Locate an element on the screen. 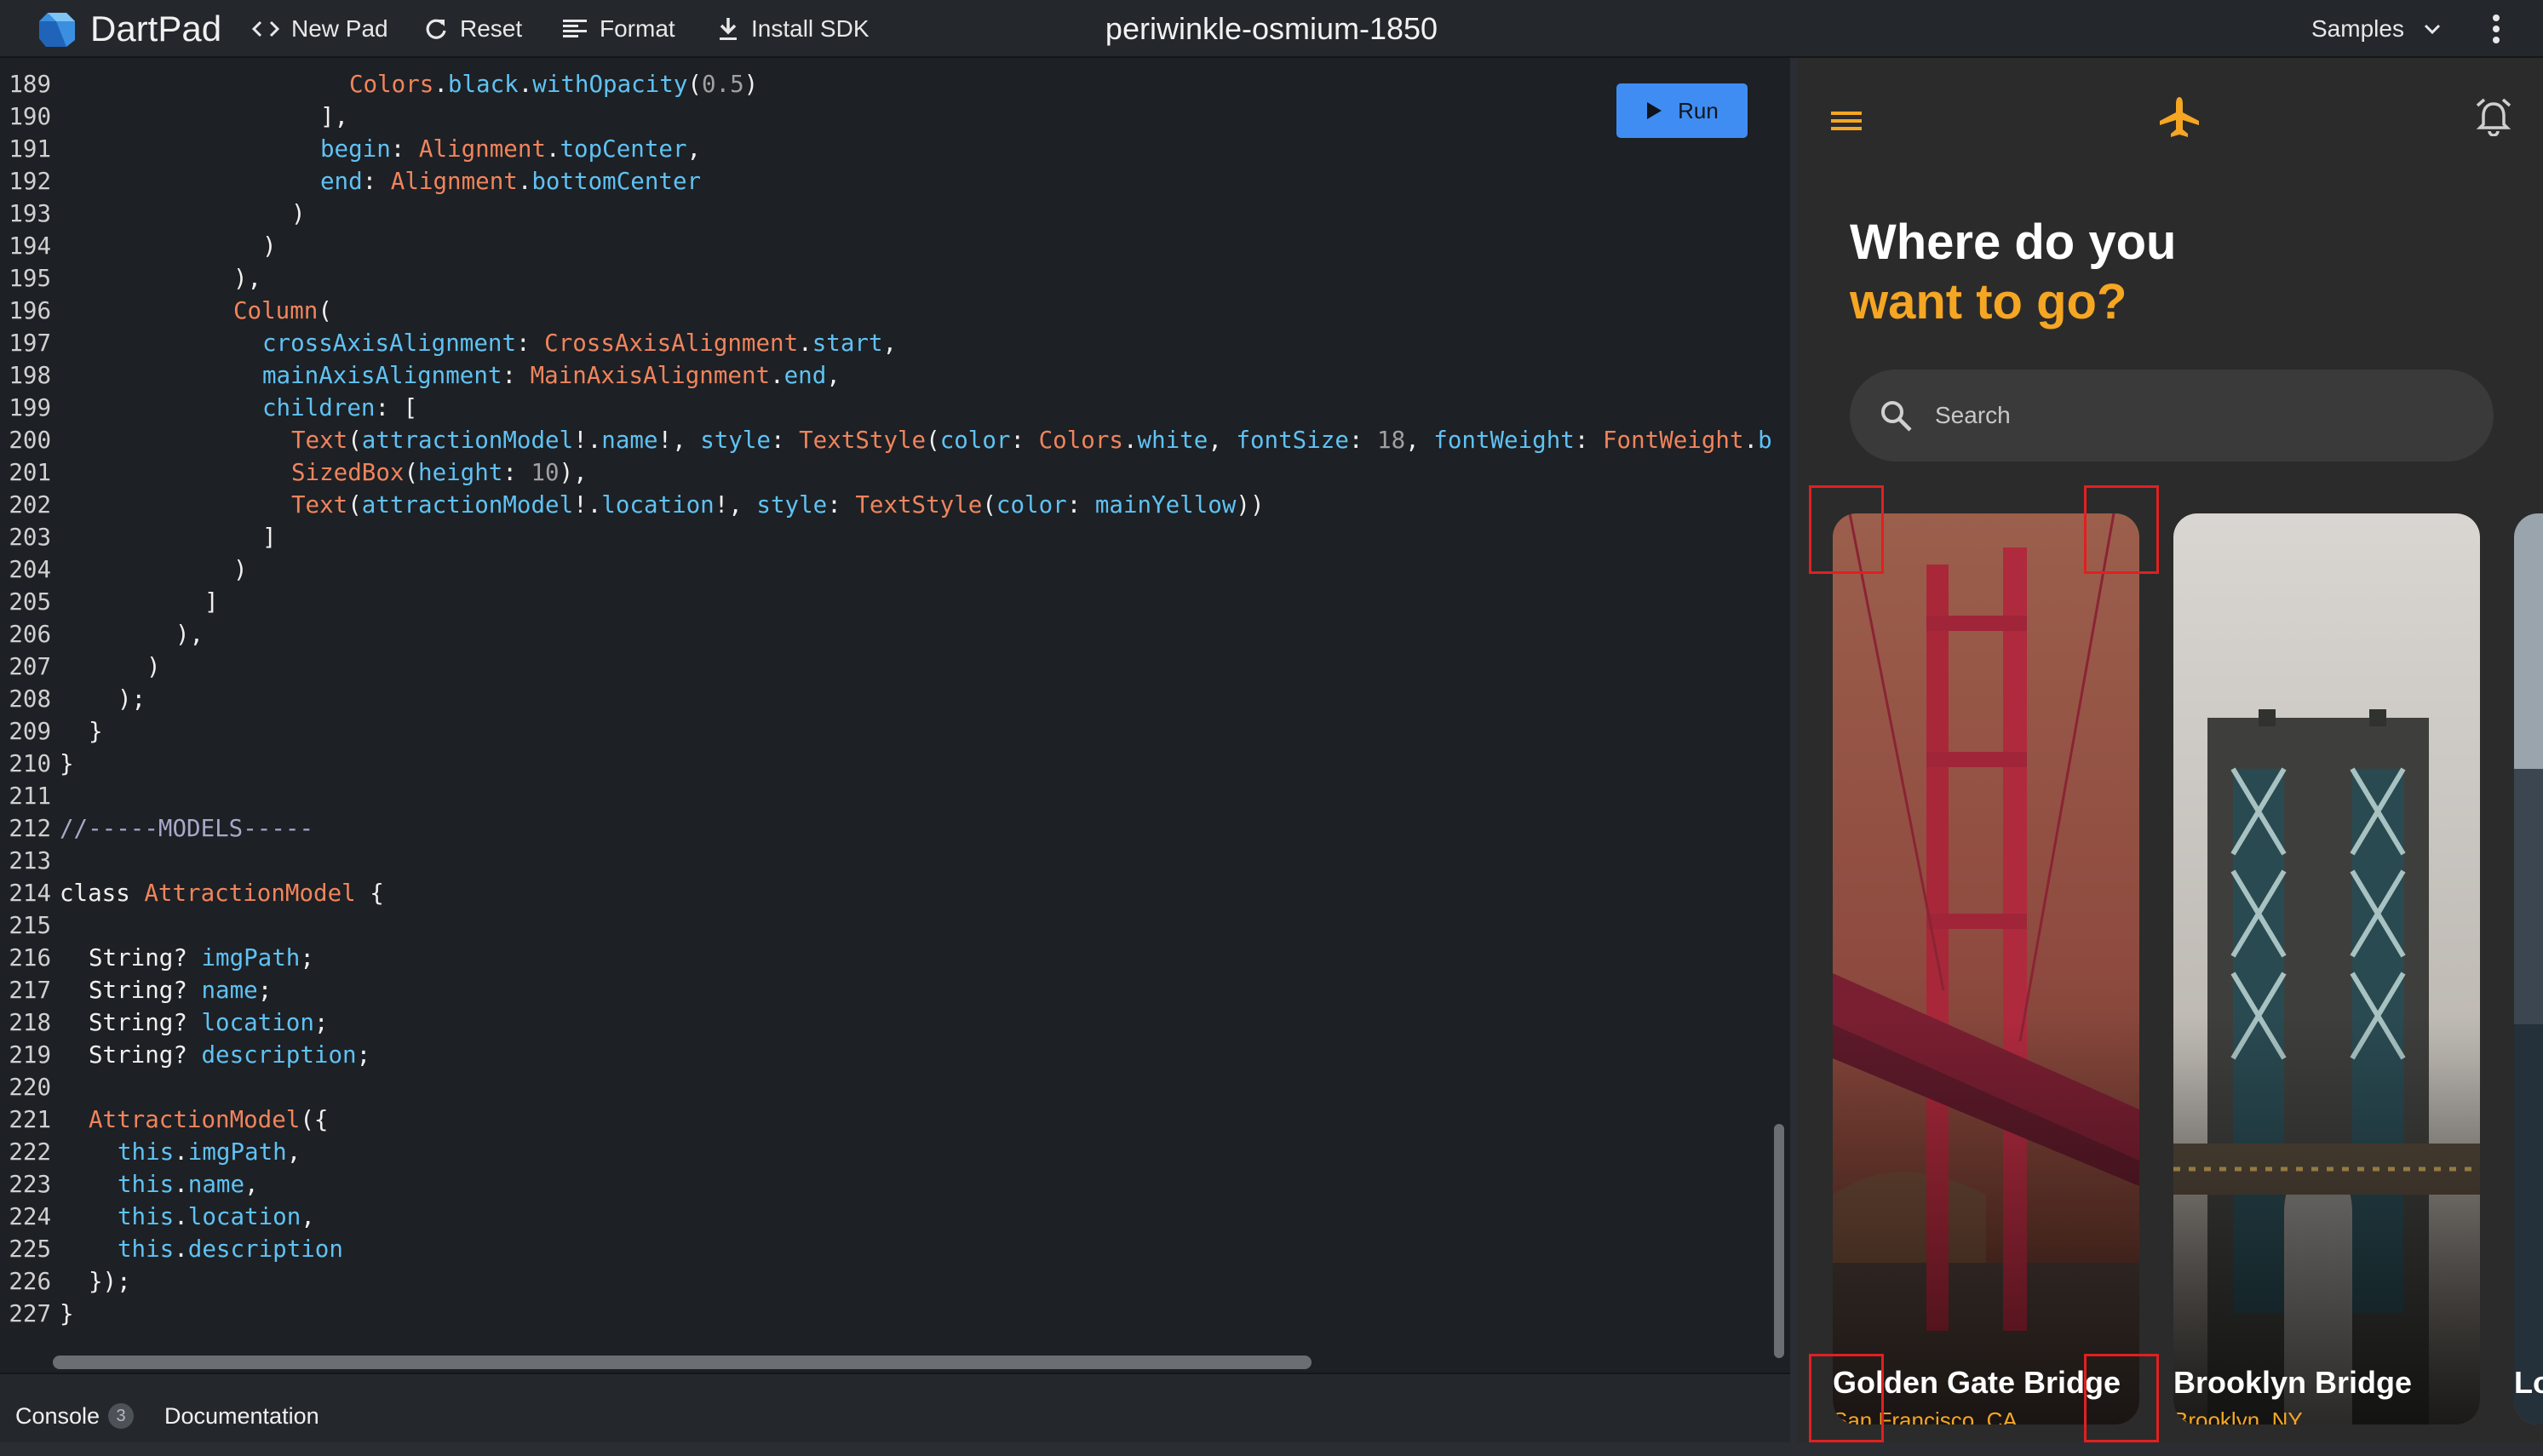 The image size is (2543, 1456). code-line: 227} is located at coordinates (37, 1314).